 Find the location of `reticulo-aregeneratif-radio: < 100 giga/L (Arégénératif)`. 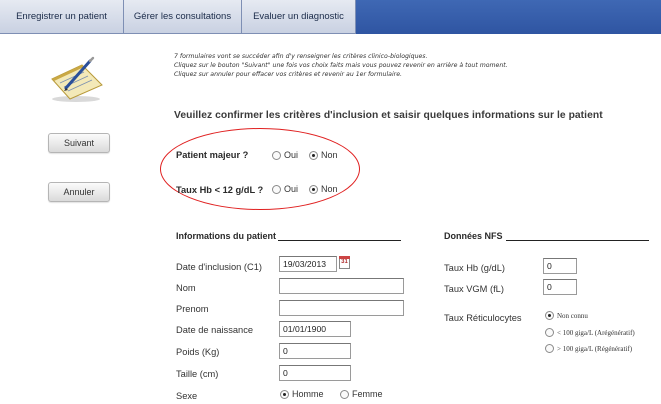

reticulo-aregeneratif-radio: < 100 giga/L (Arégénératif) is located at coordinates (590, 332).